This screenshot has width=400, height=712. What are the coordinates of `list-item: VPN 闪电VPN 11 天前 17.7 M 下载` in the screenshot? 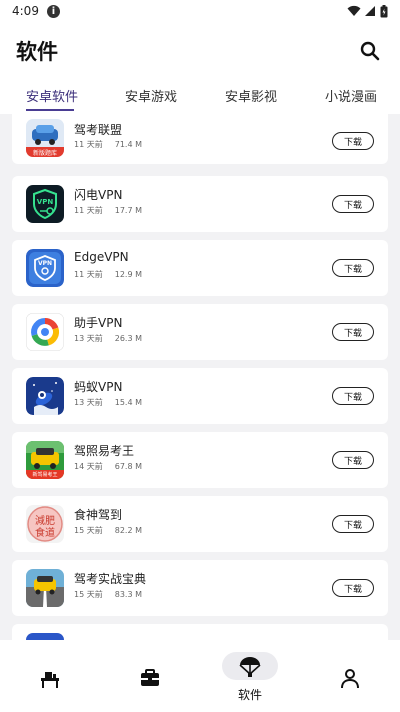 It's located at (200, 204).